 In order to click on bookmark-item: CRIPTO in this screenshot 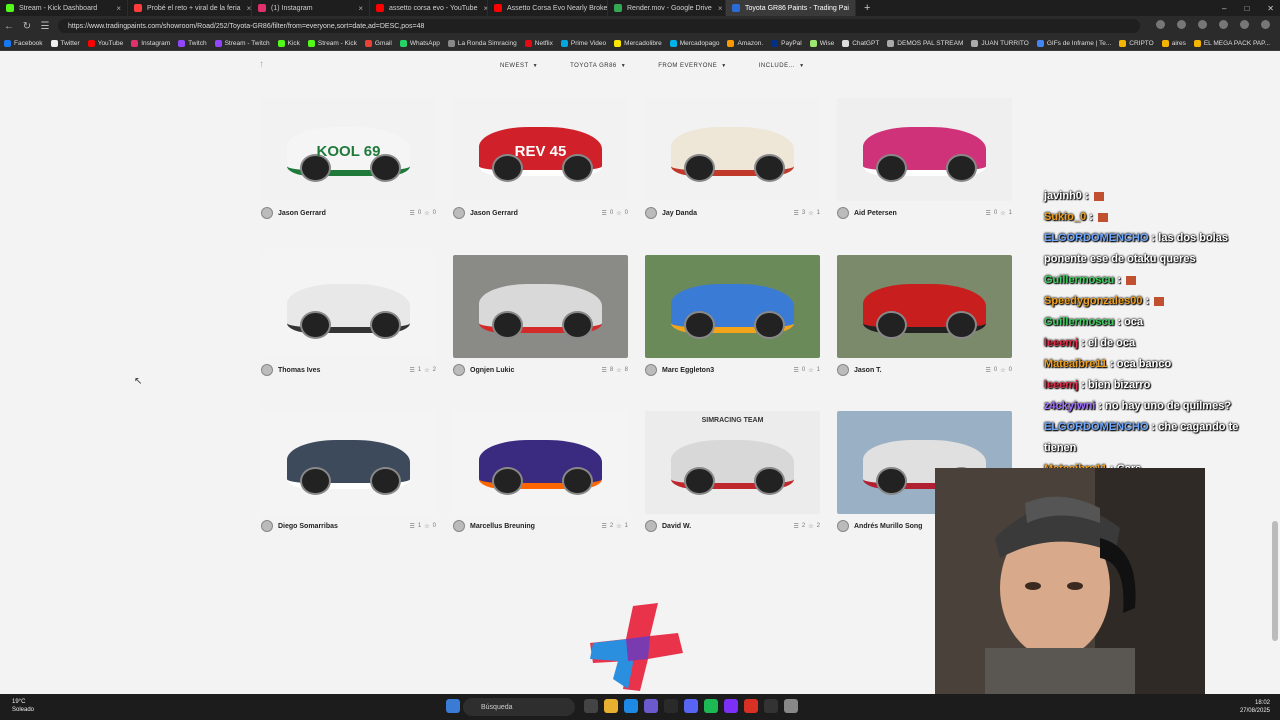, I will do `click(1136, 43)`.